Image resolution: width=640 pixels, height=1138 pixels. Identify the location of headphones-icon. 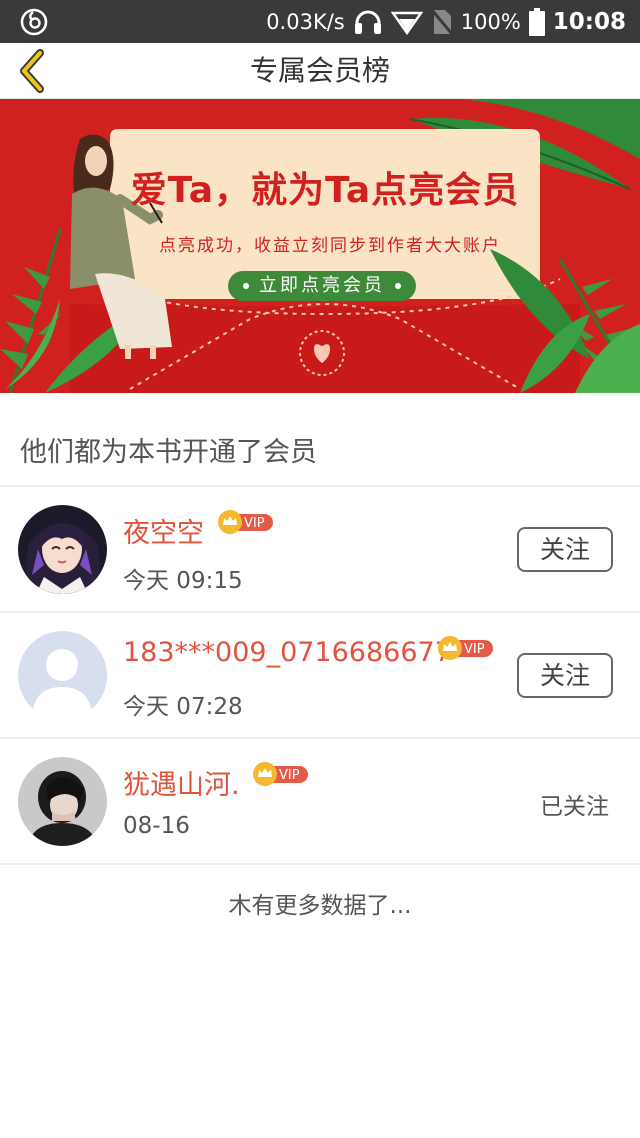
(367, 22).